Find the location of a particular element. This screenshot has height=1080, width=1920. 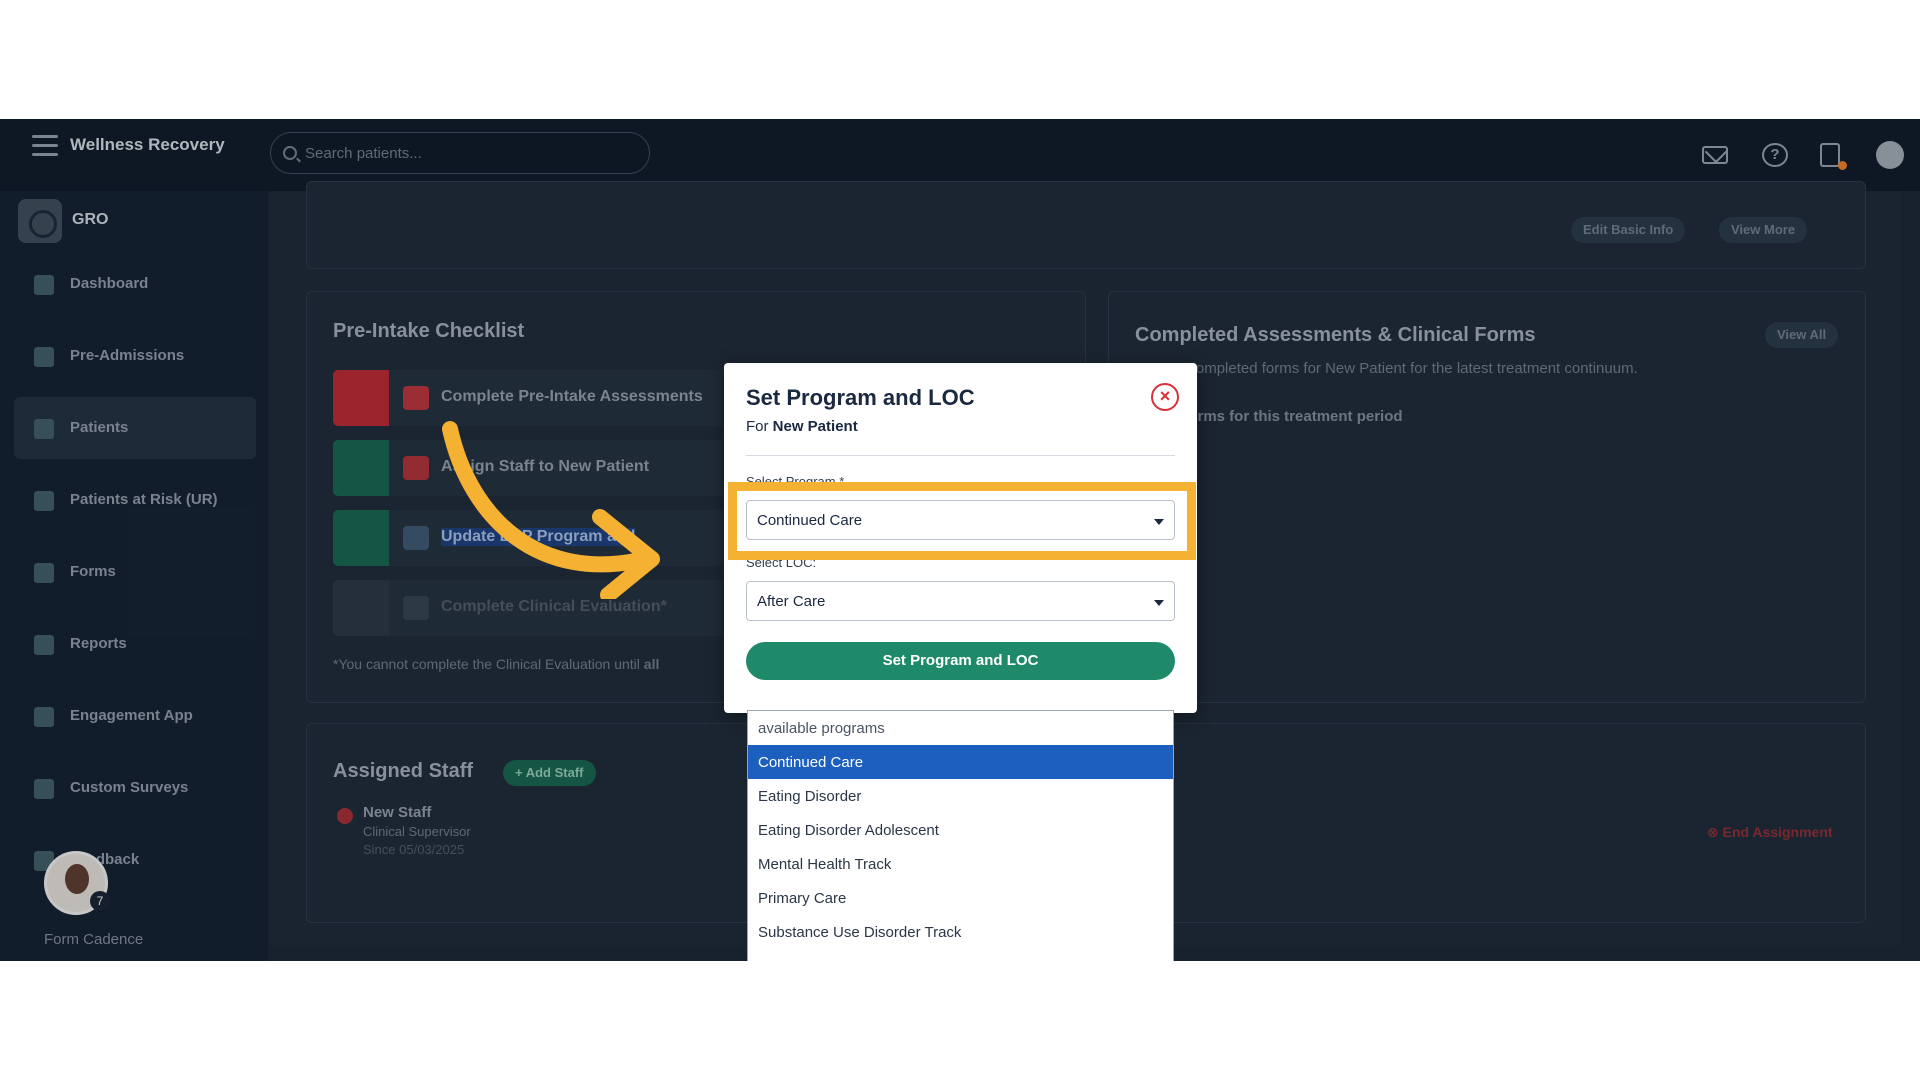

modal-subtitle-prefix: For is located at coordinates (757, 426).